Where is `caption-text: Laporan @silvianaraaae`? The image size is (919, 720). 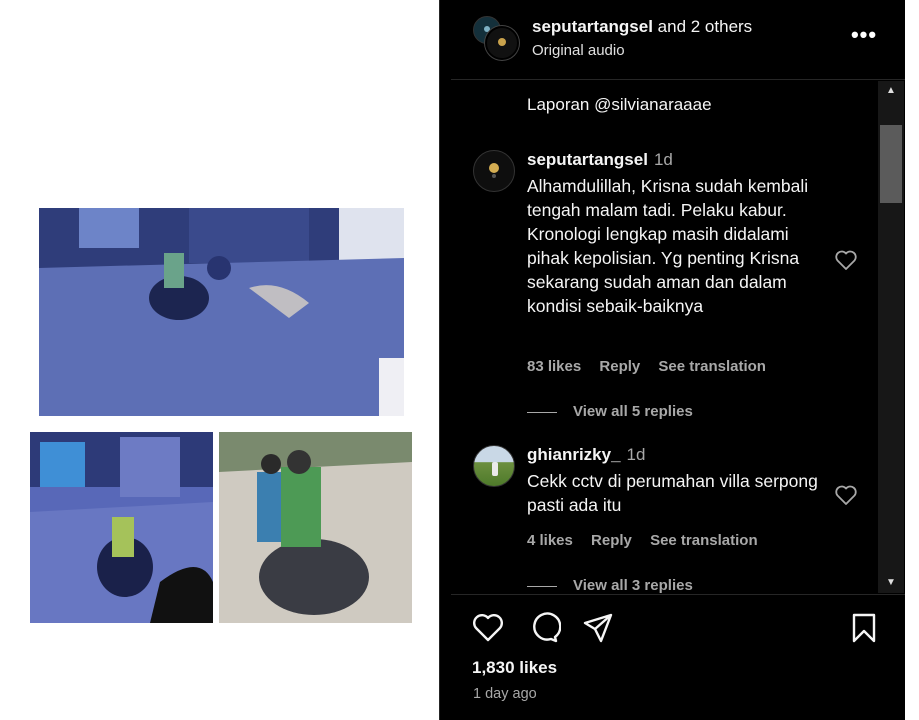 caption-text: Laporan @silvianaraaae is located at coordinates (619, 104).